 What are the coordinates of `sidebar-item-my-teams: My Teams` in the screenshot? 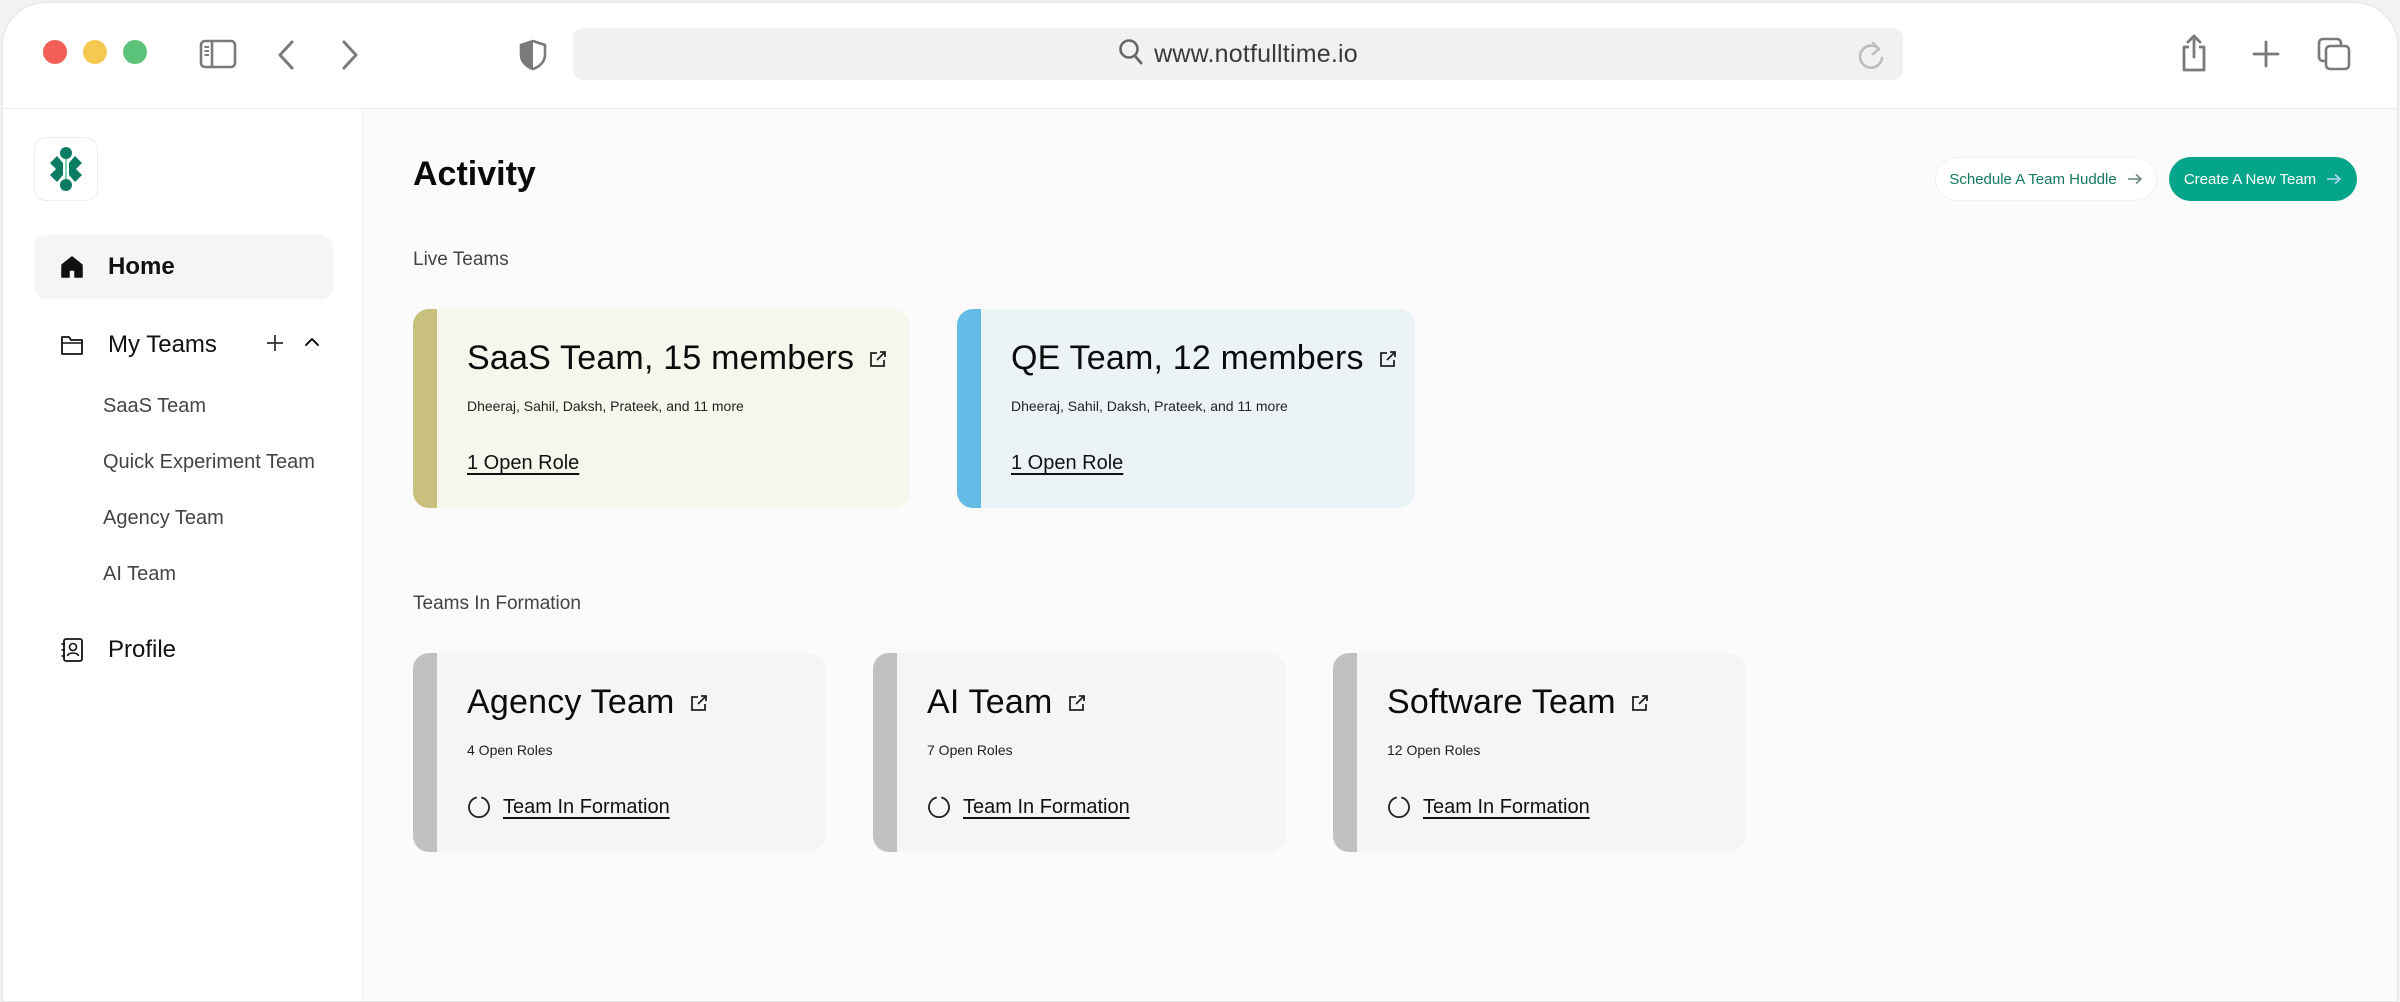 It's located at (195, 345).